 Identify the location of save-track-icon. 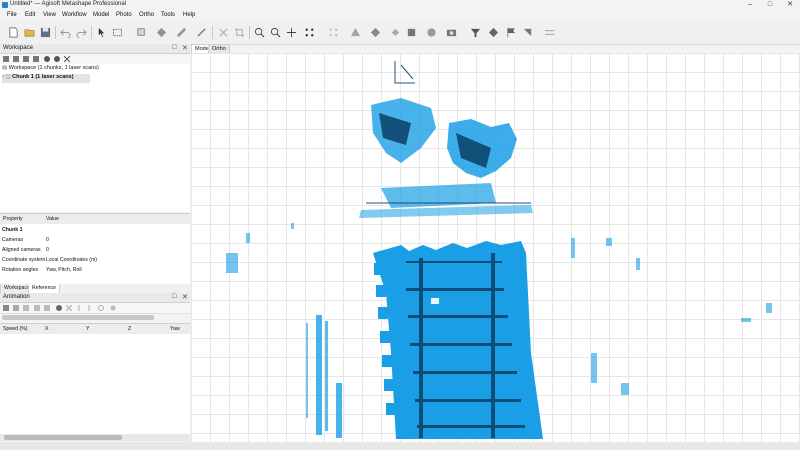
(26, 308).